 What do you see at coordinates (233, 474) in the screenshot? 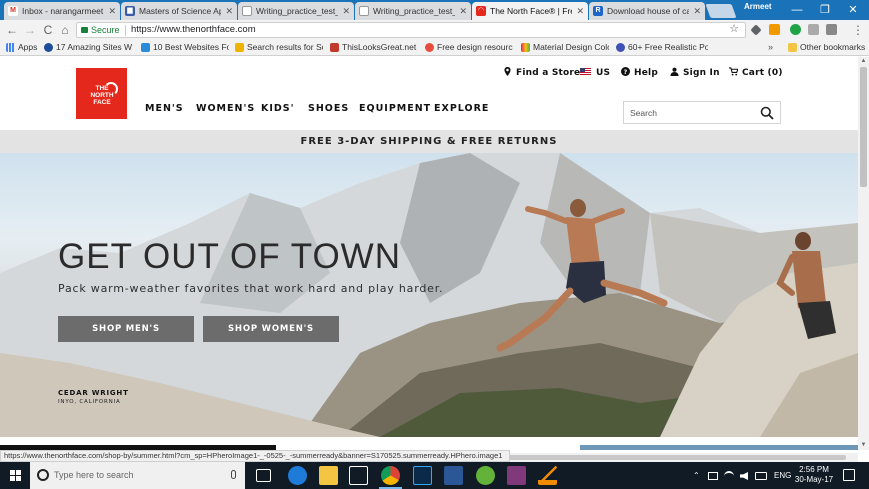
I see `microphone-icon` at bounding box center [233, 474].